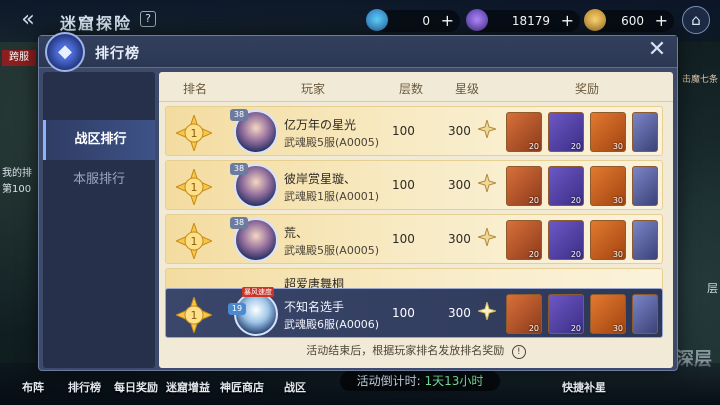 This screenshot has height=405, width=720. I want to click on player-name: 不知名选手, so click(314, 307).